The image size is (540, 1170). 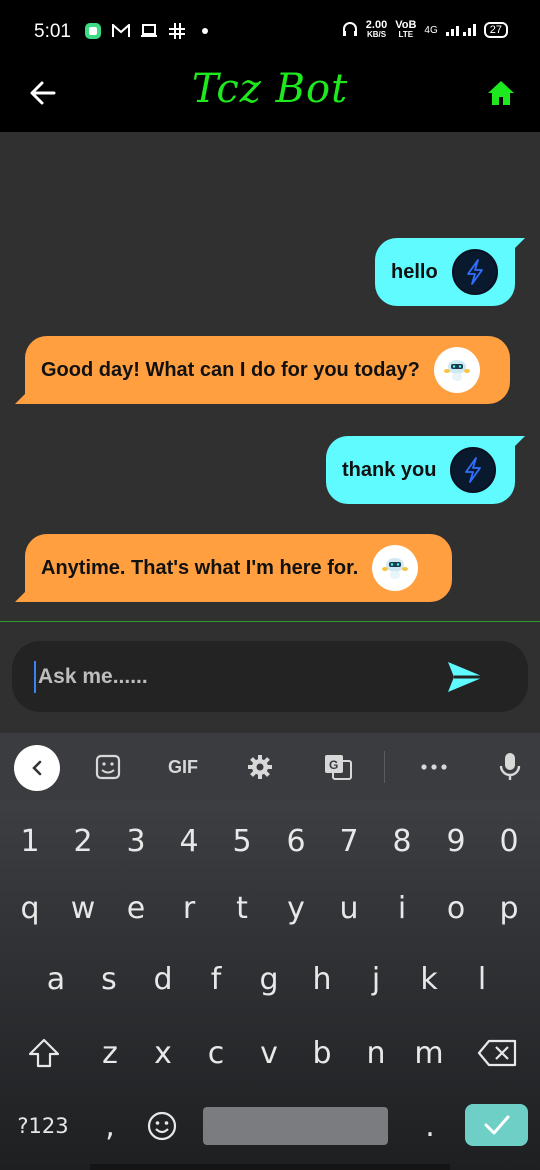 What do you see at coordinates (109, 979) in the screenshot?
I see `key-s: s` at bounding box center [109, 979].